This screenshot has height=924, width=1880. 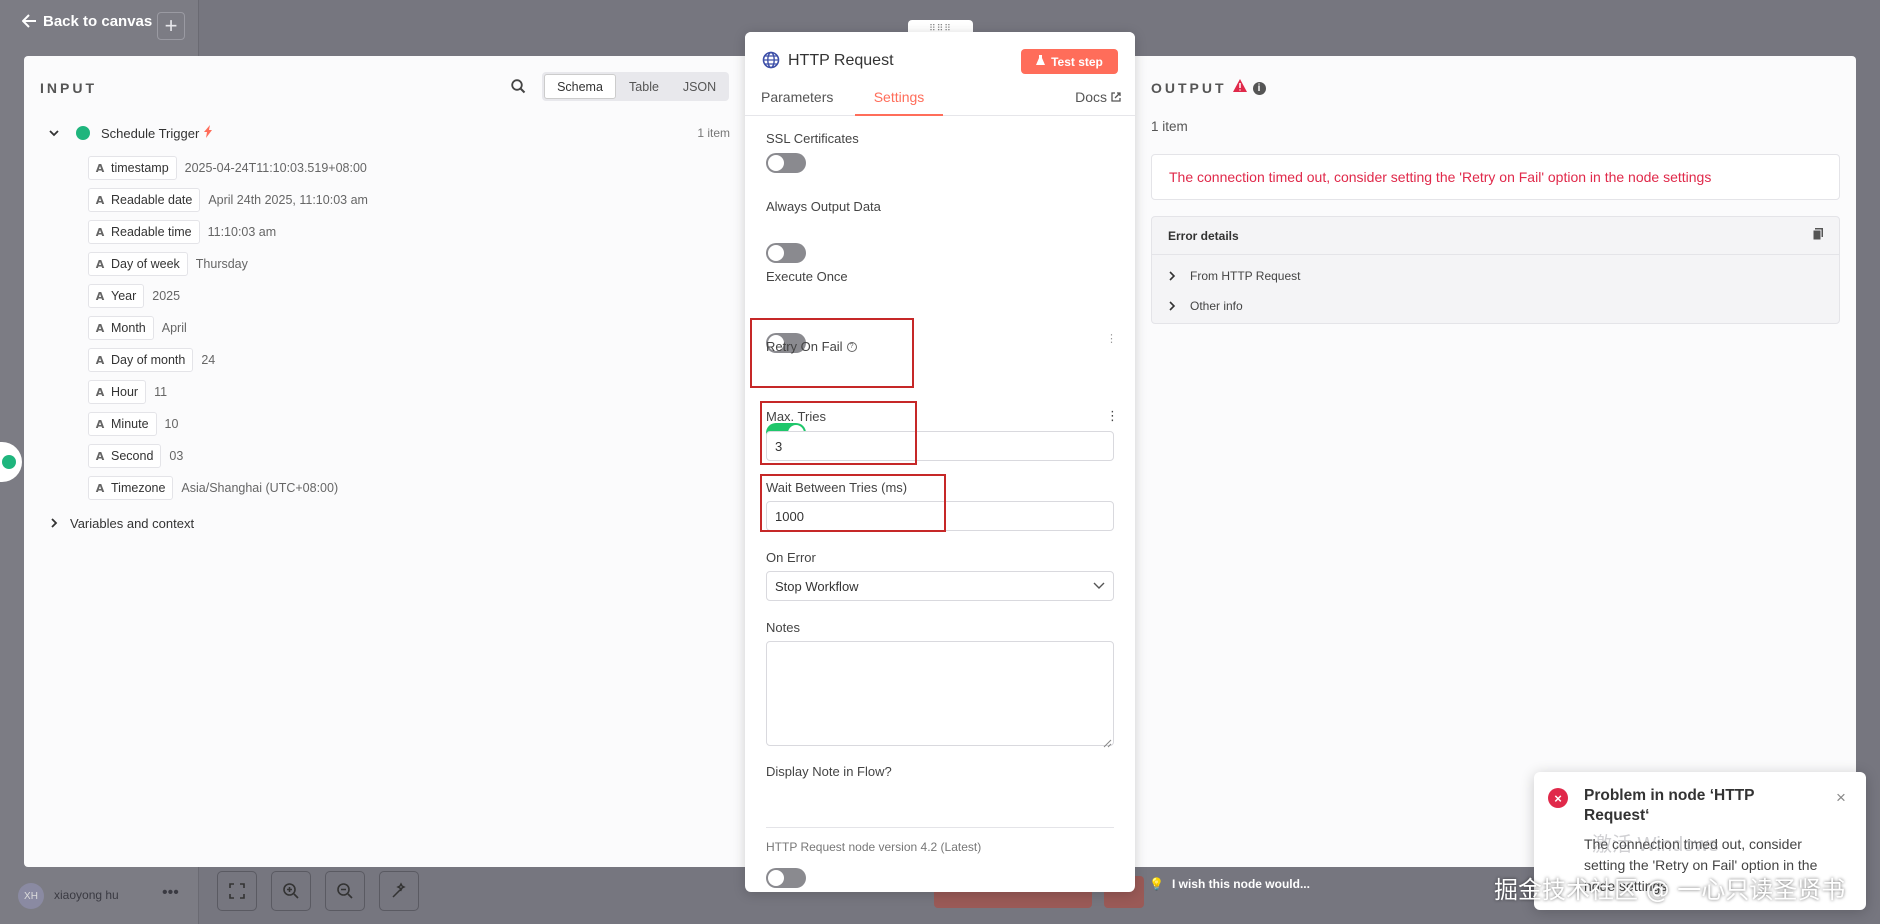 I want to click on schema-field-row: A Day of week Thursday, so click(x=408, y=264).